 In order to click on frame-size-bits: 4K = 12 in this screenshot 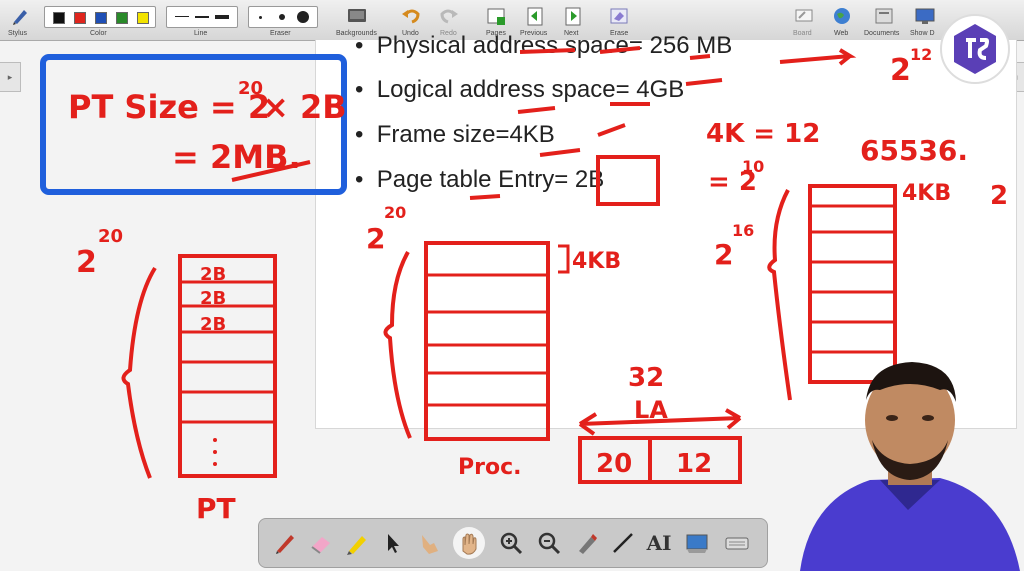, I will do `click(763, 134)`.